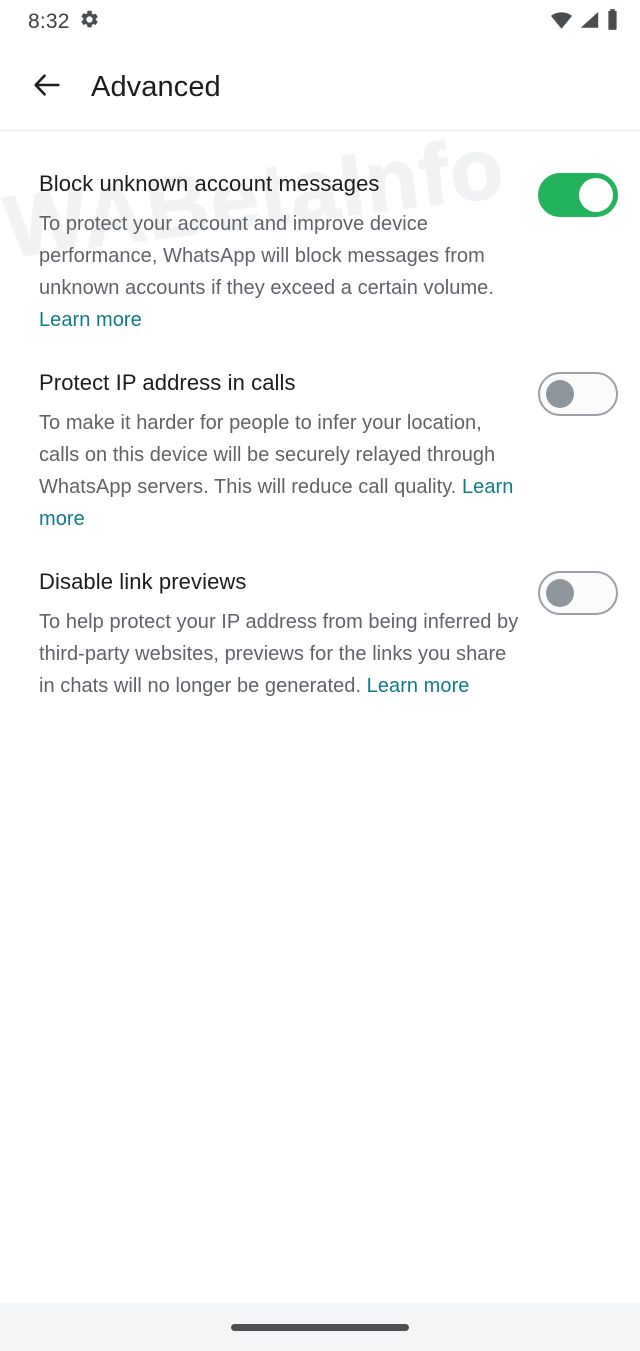 This screenshot has height=1351, width=640. I want to click on cellular-signal-icon, so click(589, 22).